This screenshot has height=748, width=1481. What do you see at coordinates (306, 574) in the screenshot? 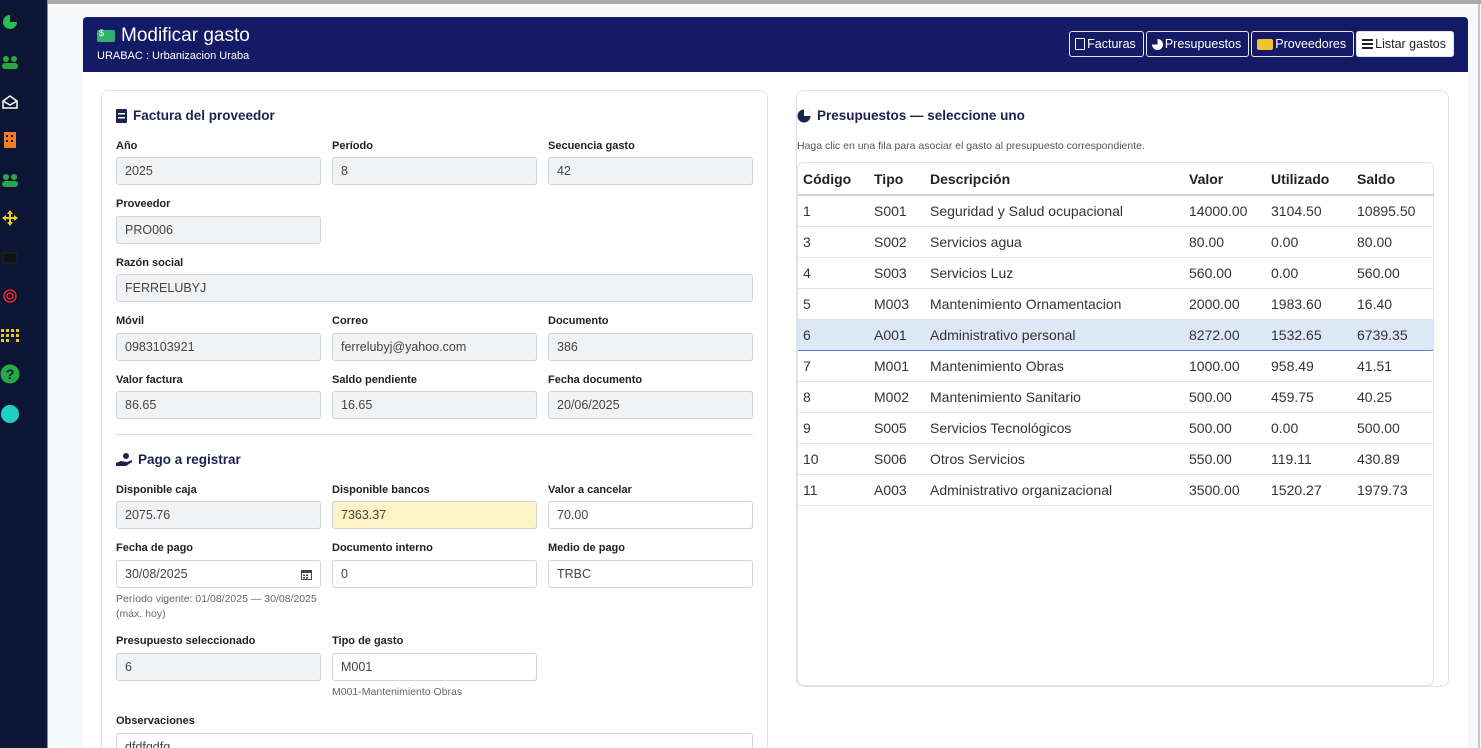
I see `calendar-icon` at bounding box center [306, 574].